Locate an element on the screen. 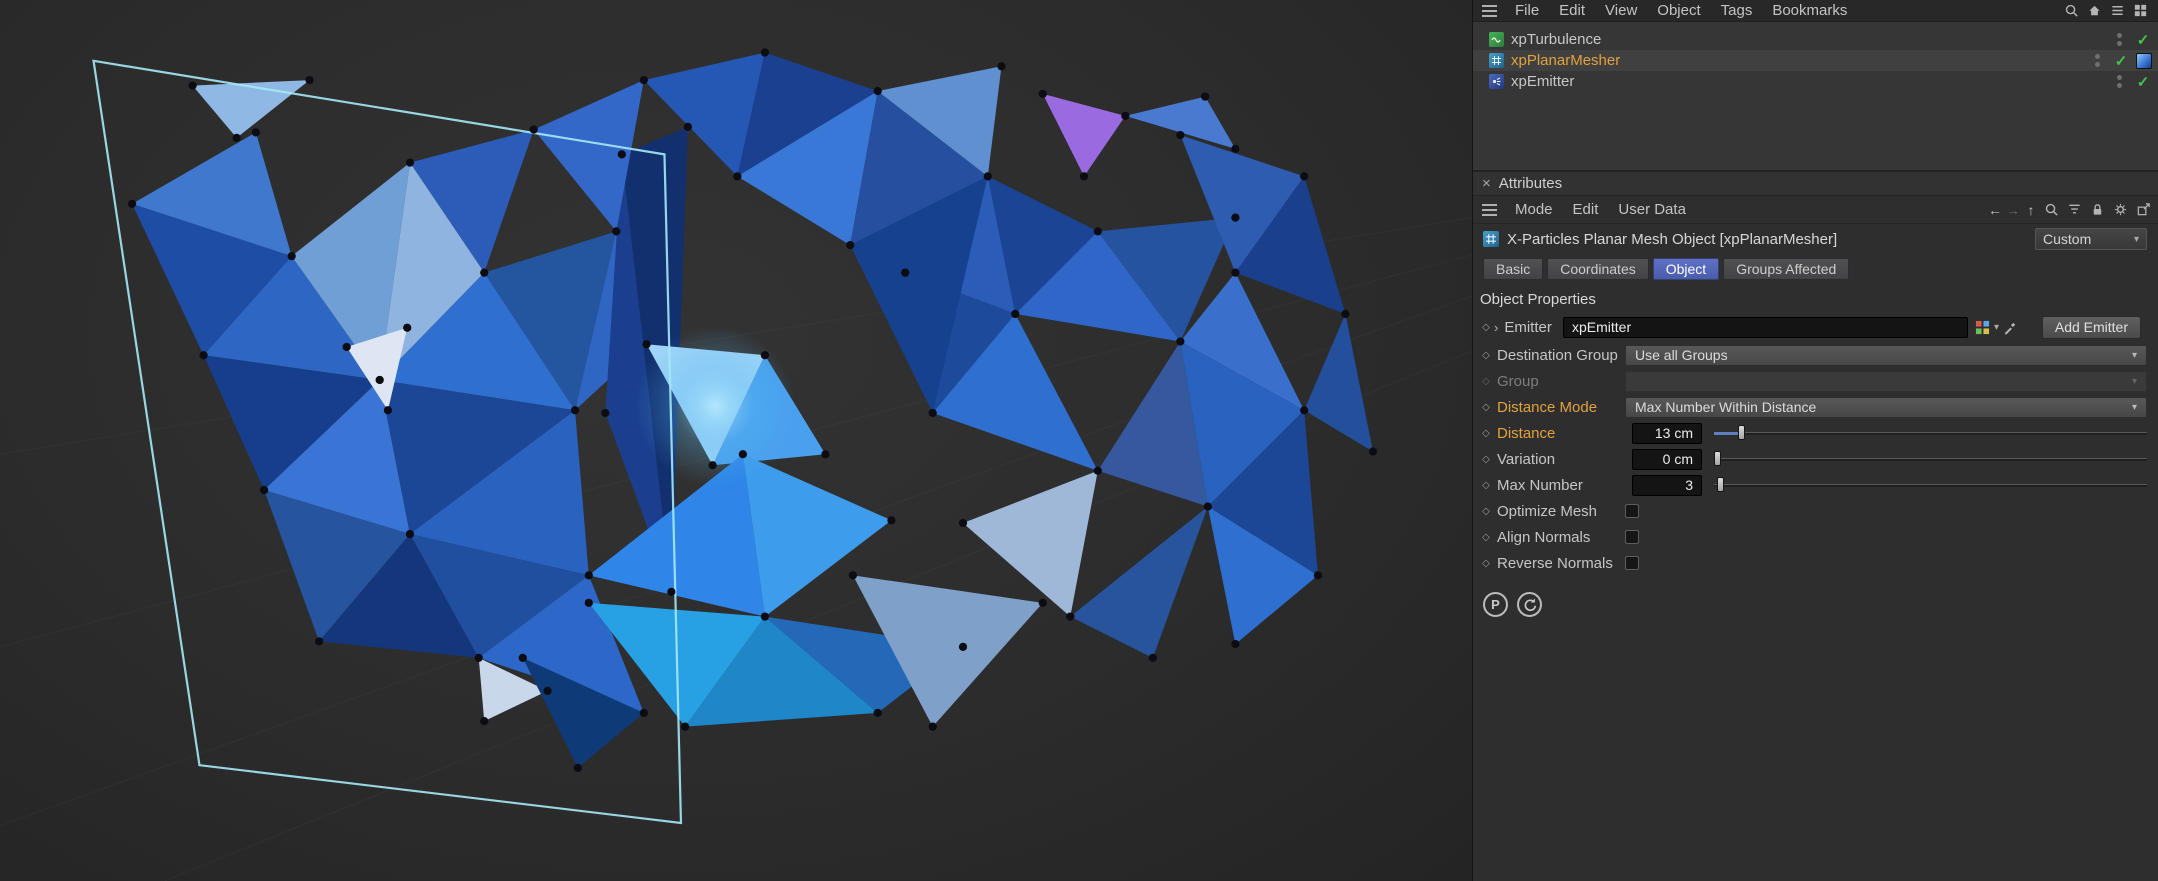 This screenshot has height=881, width=2158. max-number-value-field is located at coordinates (1667, 485).